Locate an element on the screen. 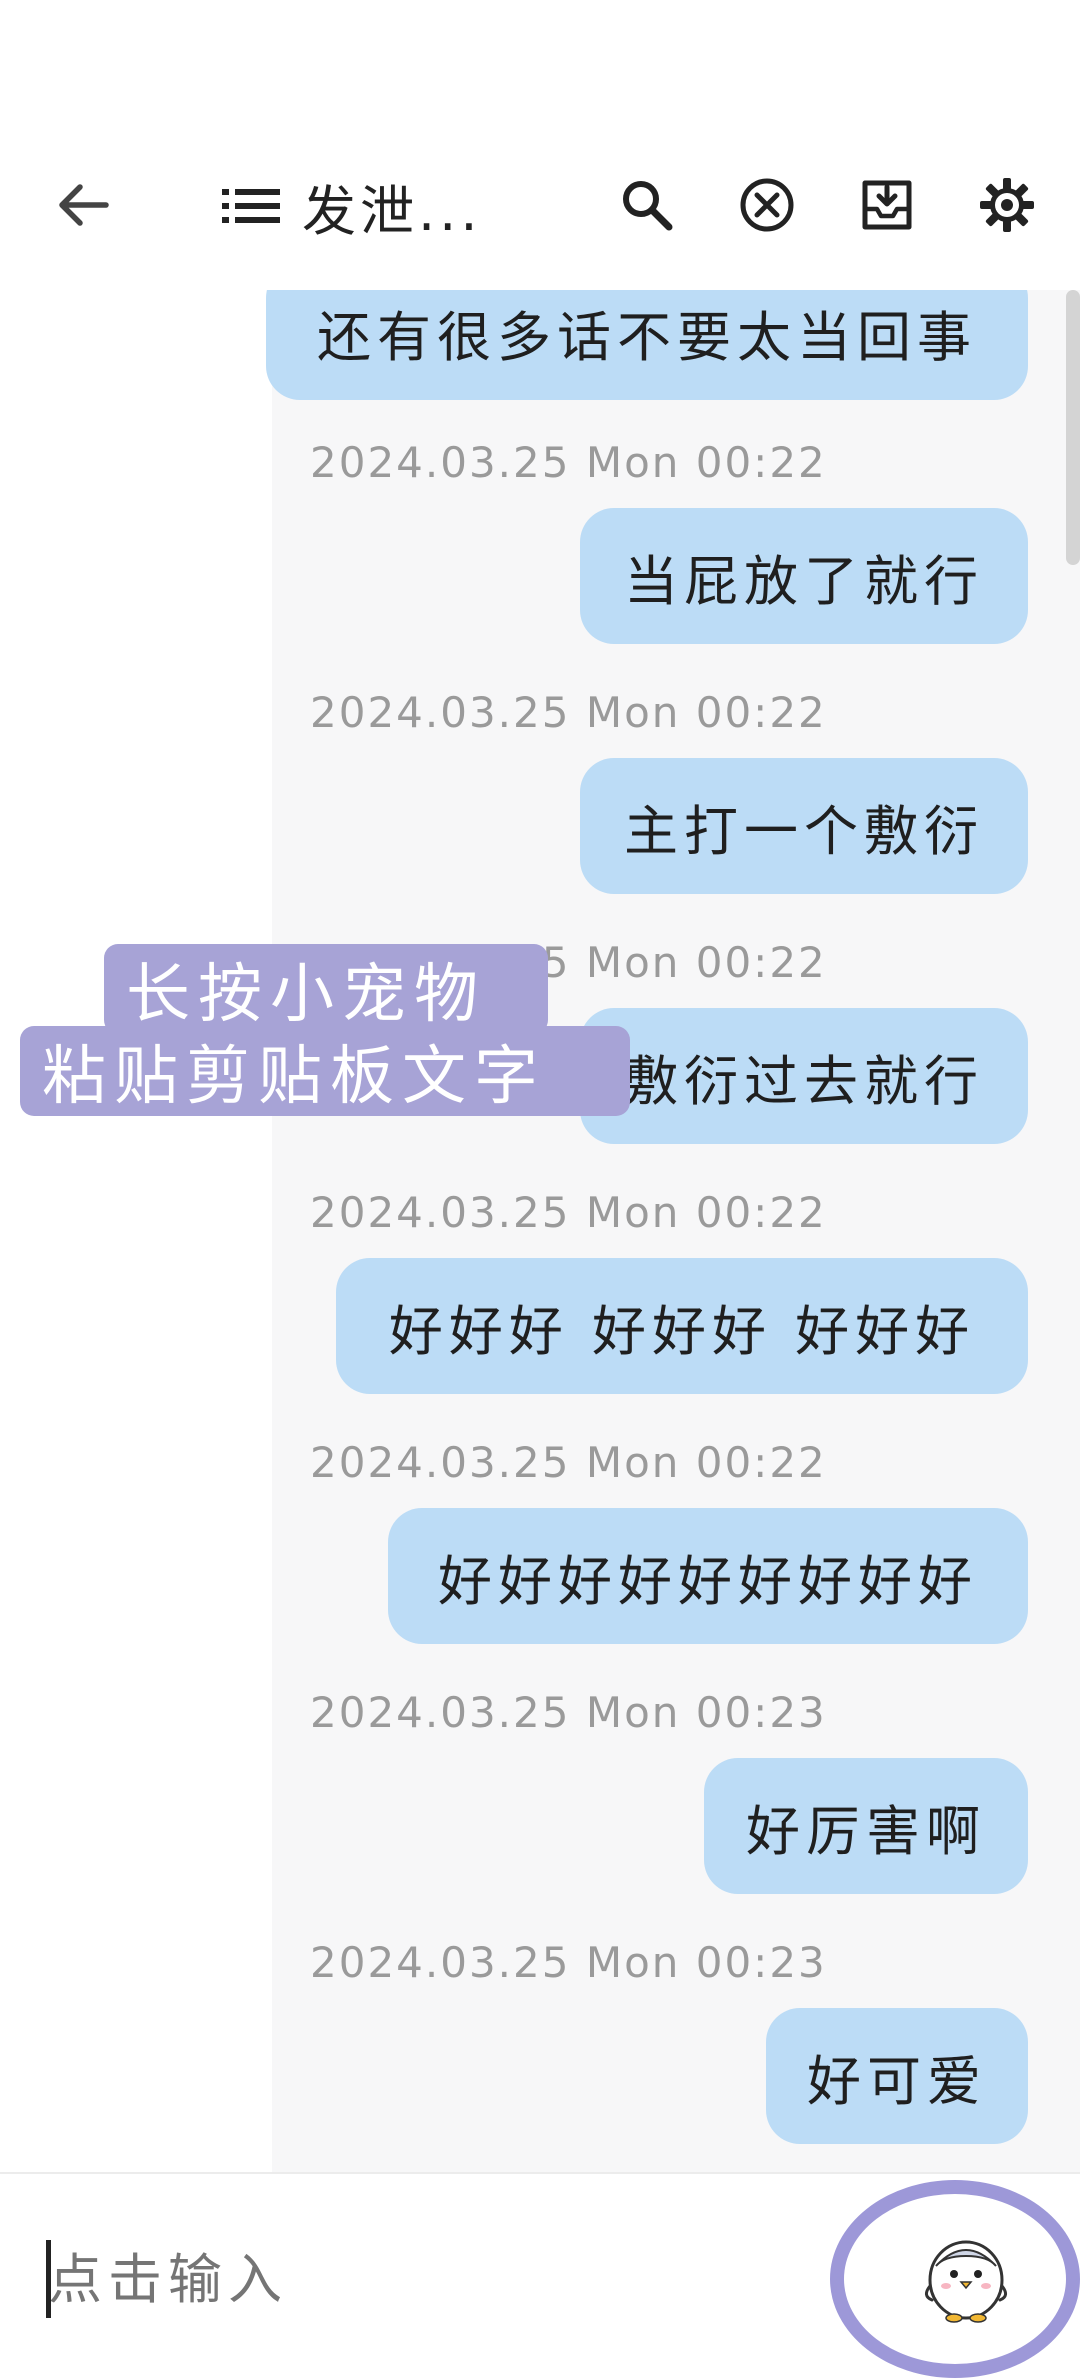  message-bubble: 敷衍过去就行 is located at coordinates (804, 1076).